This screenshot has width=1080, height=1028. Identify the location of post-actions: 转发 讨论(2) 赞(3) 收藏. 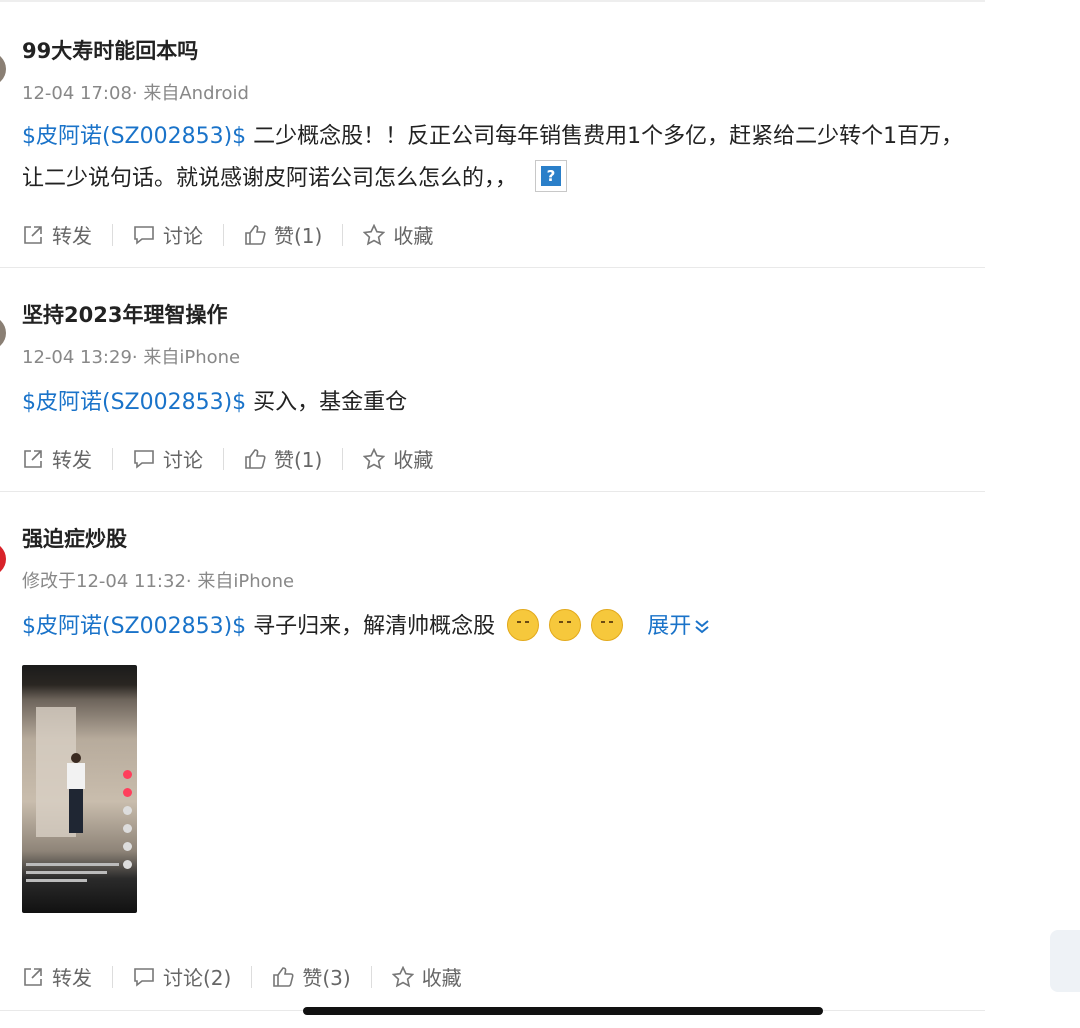
(242, 976).